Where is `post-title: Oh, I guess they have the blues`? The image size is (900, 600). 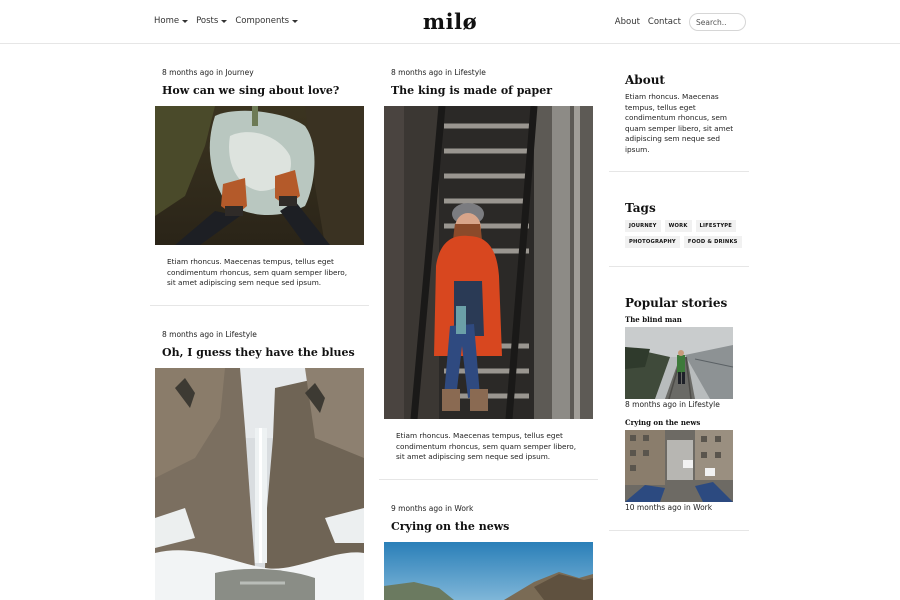 post-title: Oh, I guess they have the blues is located at coordinates (259, 352).